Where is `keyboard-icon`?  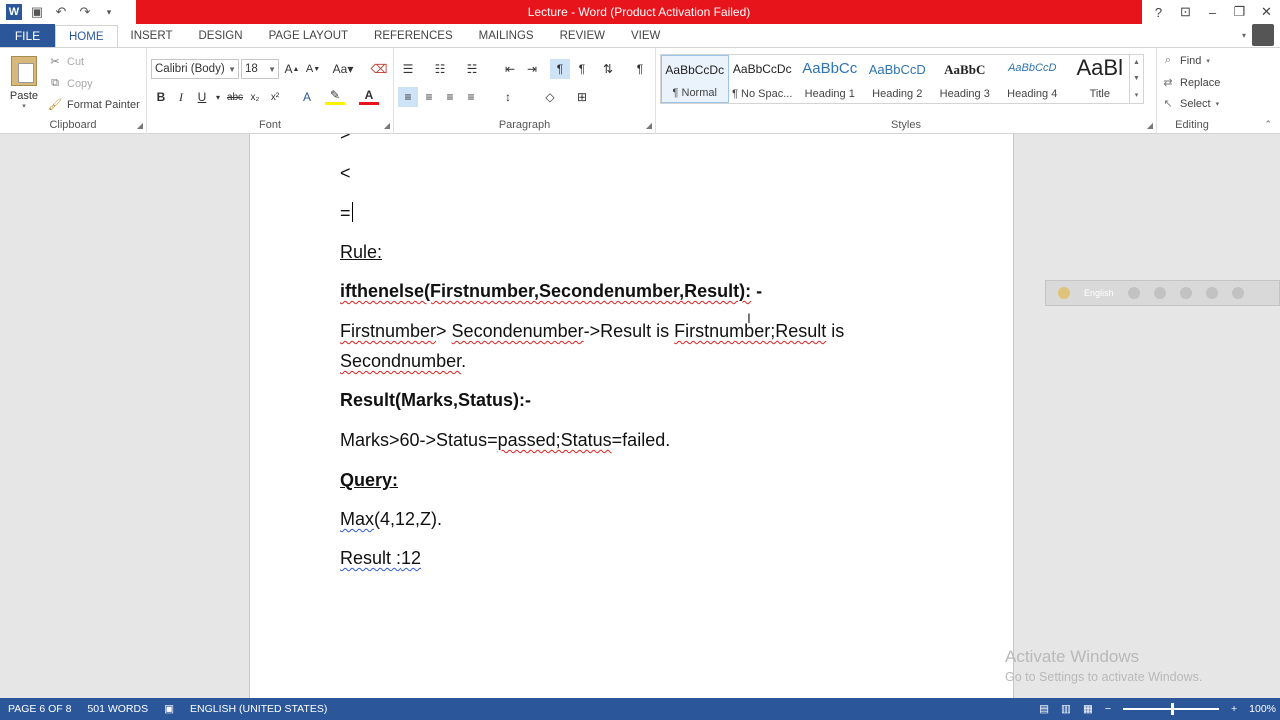
keyboard-icon is located at coordinates (1133, 293).